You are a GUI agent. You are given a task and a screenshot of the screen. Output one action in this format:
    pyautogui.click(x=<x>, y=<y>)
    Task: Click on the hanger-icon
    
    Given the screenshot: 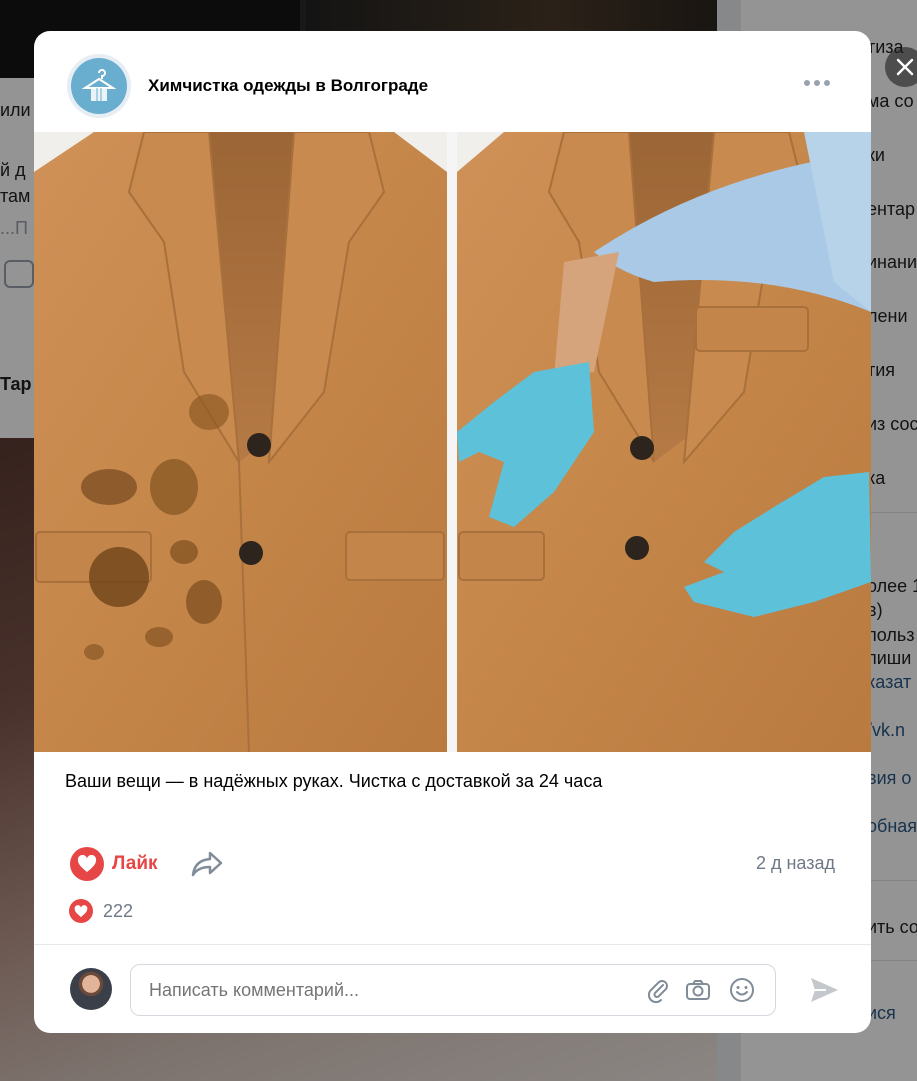 What is the action you would take?
    pyautogui.click(x=99, y=85)
    